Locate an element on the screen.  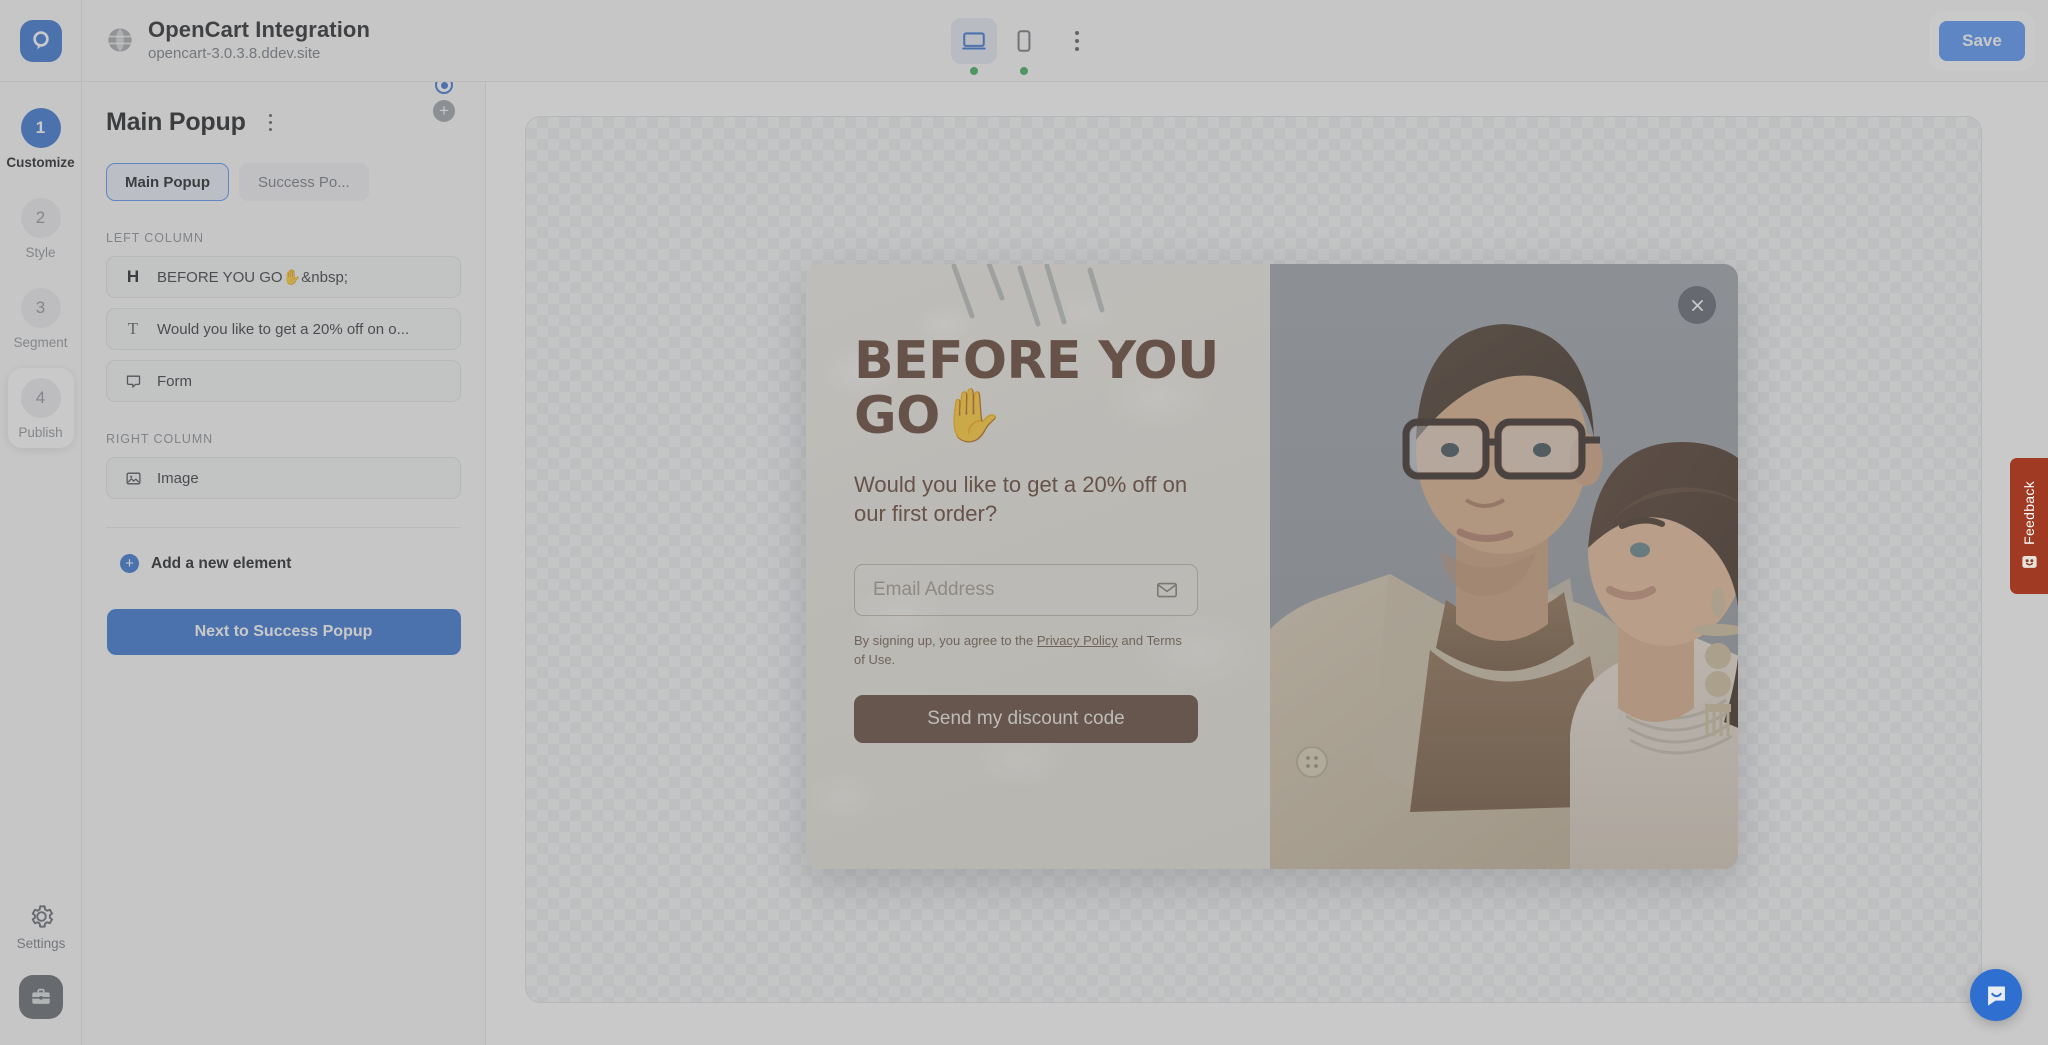
device-desktop-button is located at coordinates (974, 46).